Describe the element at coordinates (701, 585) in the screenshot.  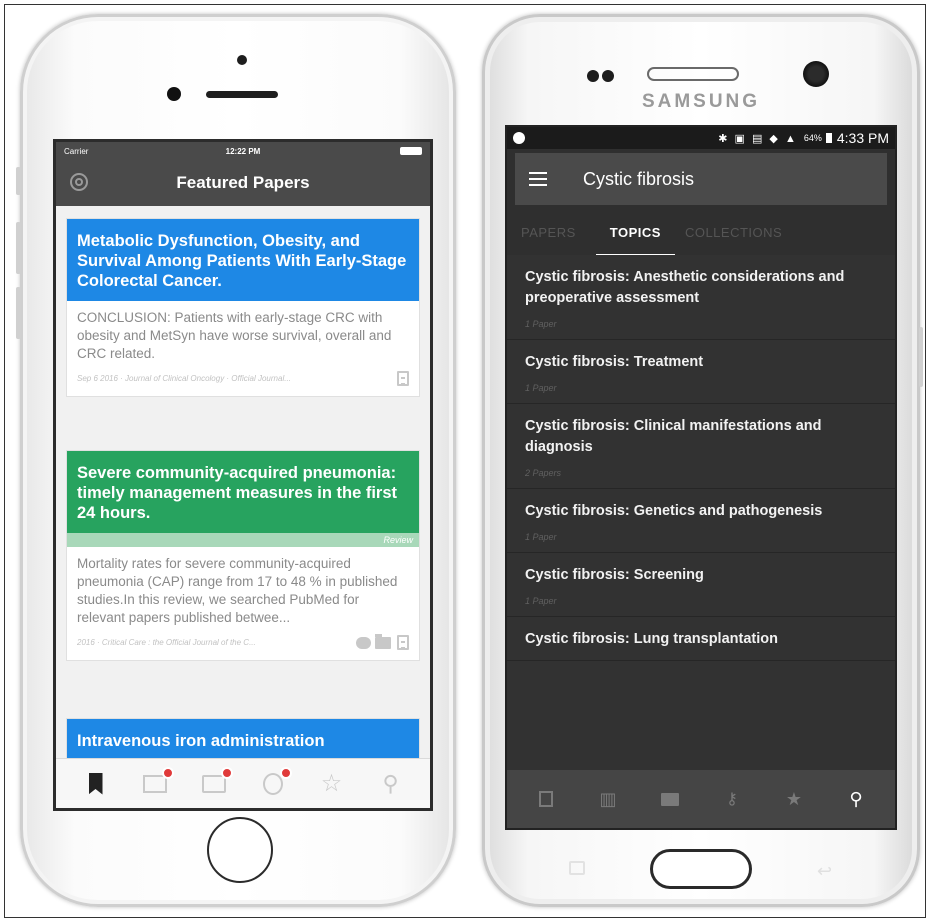
I see `topic-item: Cystic fibrosis: Screening 1 Paper` at that location.